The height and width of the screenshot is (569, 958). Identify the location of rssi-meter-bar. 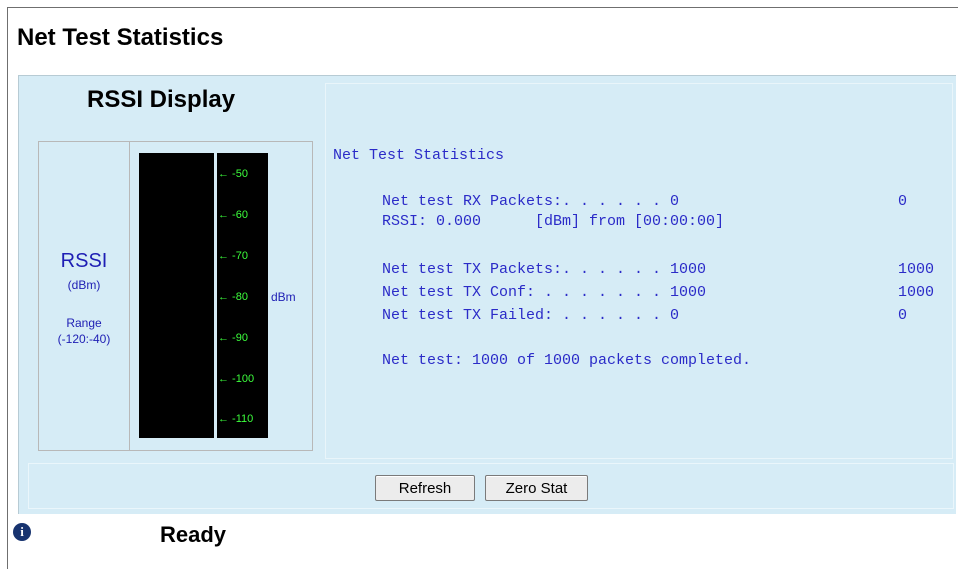
(176, 295).